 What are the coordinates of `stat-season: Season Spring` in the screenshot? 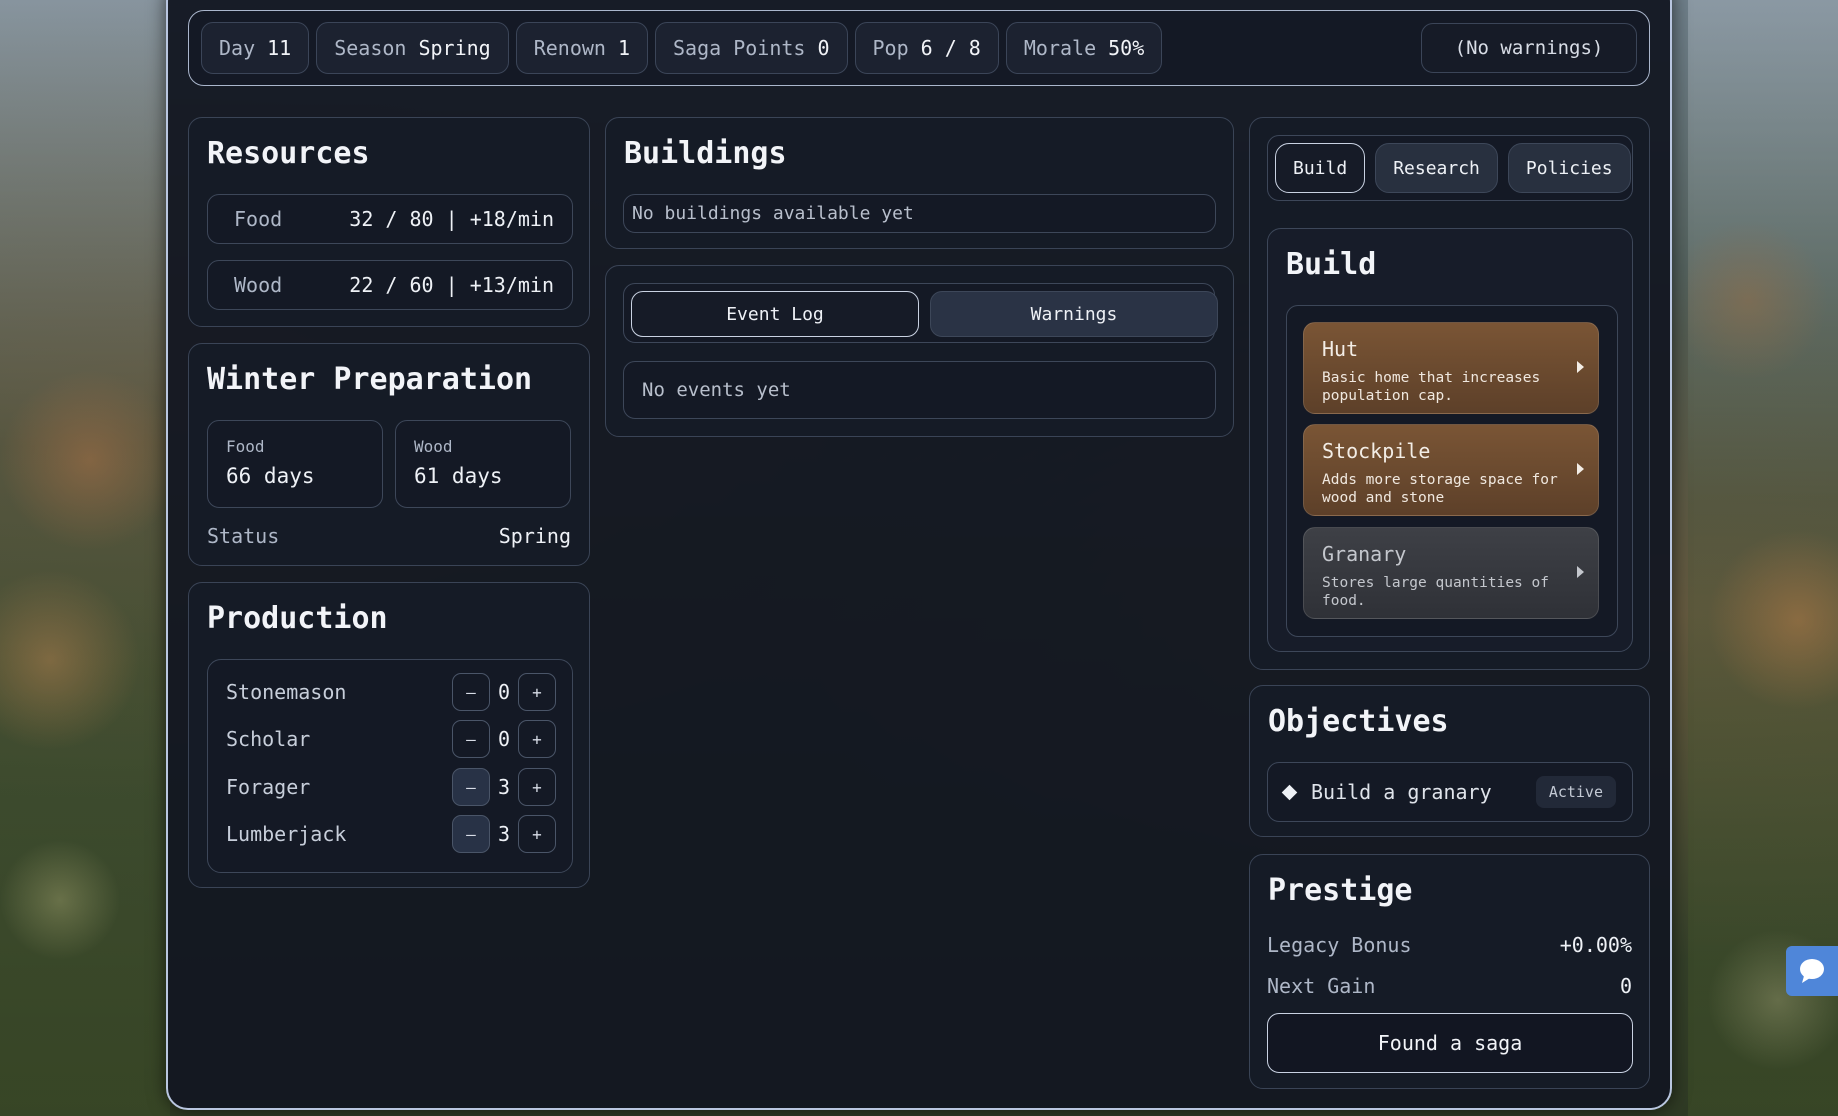 It's located at (412, 48).